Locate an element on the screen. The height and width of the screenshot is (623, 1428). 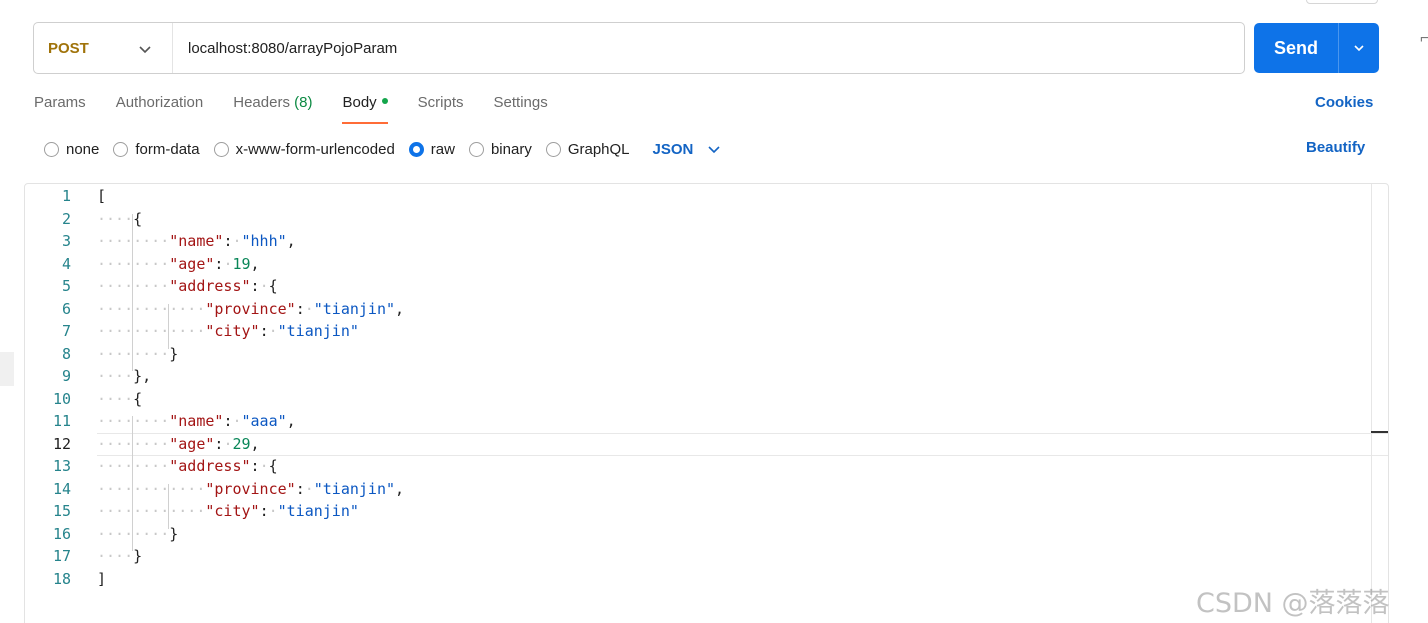
line-number: 2 is located at coordinates (66, 218).